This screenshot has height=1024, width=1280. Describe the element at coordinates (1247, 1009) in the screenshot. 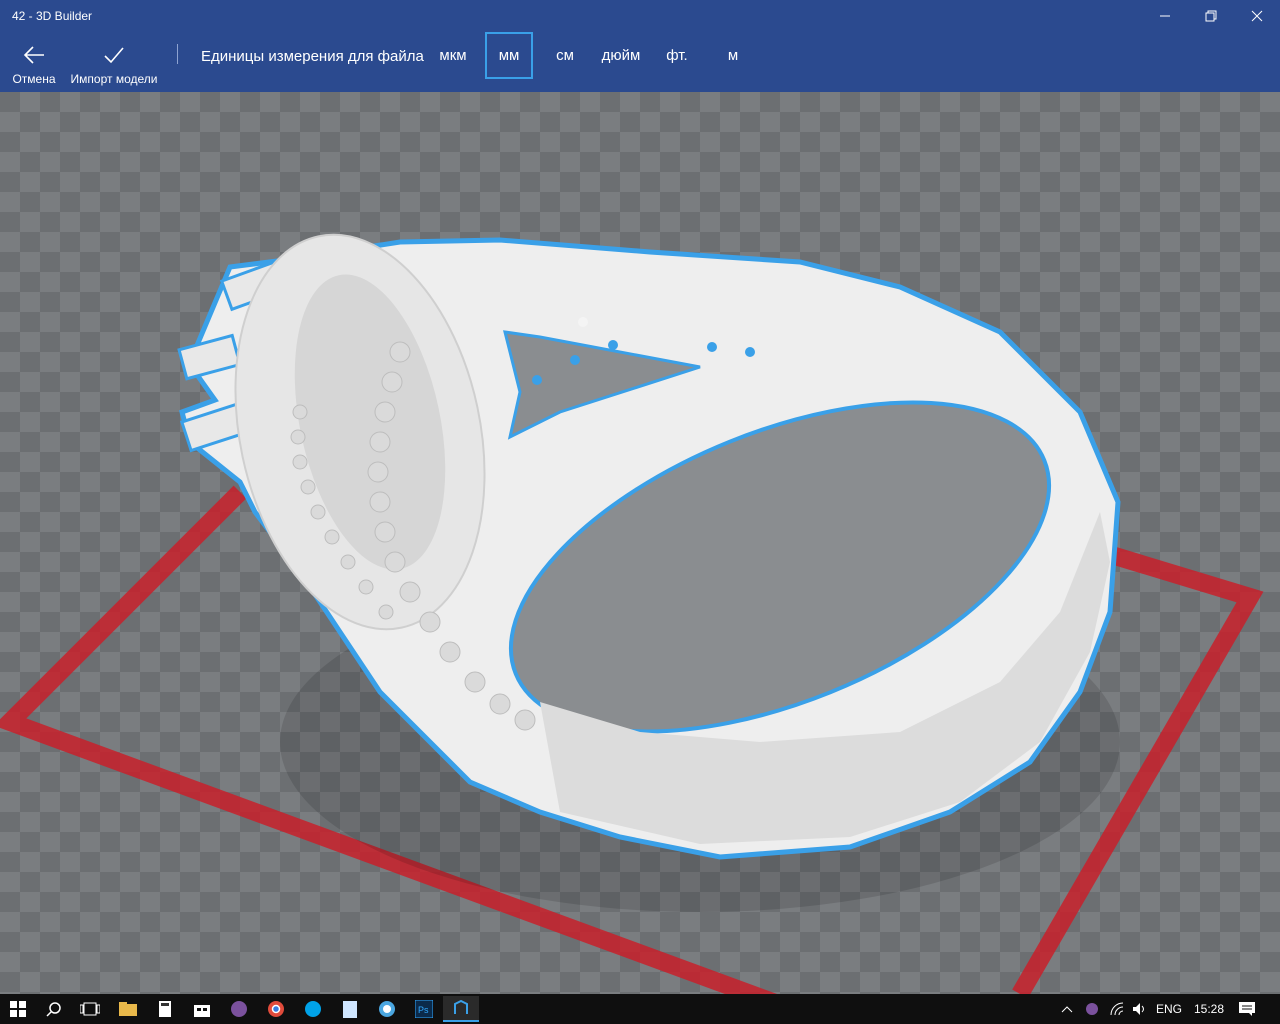

I see `action-center-icon` at that location.